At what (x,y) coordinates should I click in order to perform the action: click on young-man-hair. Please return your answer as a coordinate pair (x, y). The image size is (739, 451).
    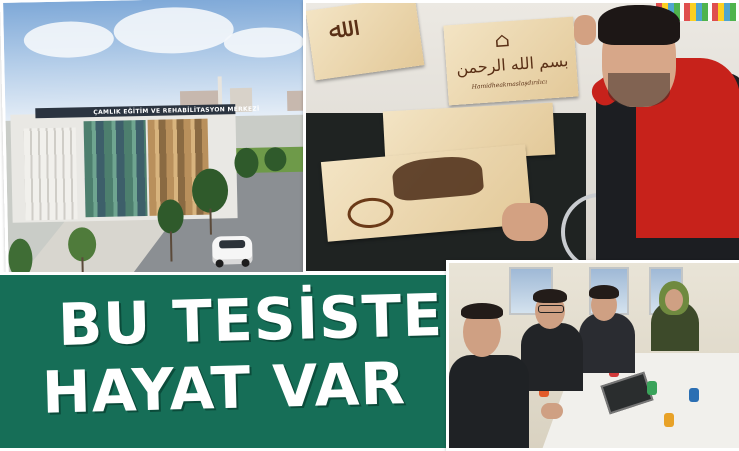
    Looking at the image, I should click on (639, 25).